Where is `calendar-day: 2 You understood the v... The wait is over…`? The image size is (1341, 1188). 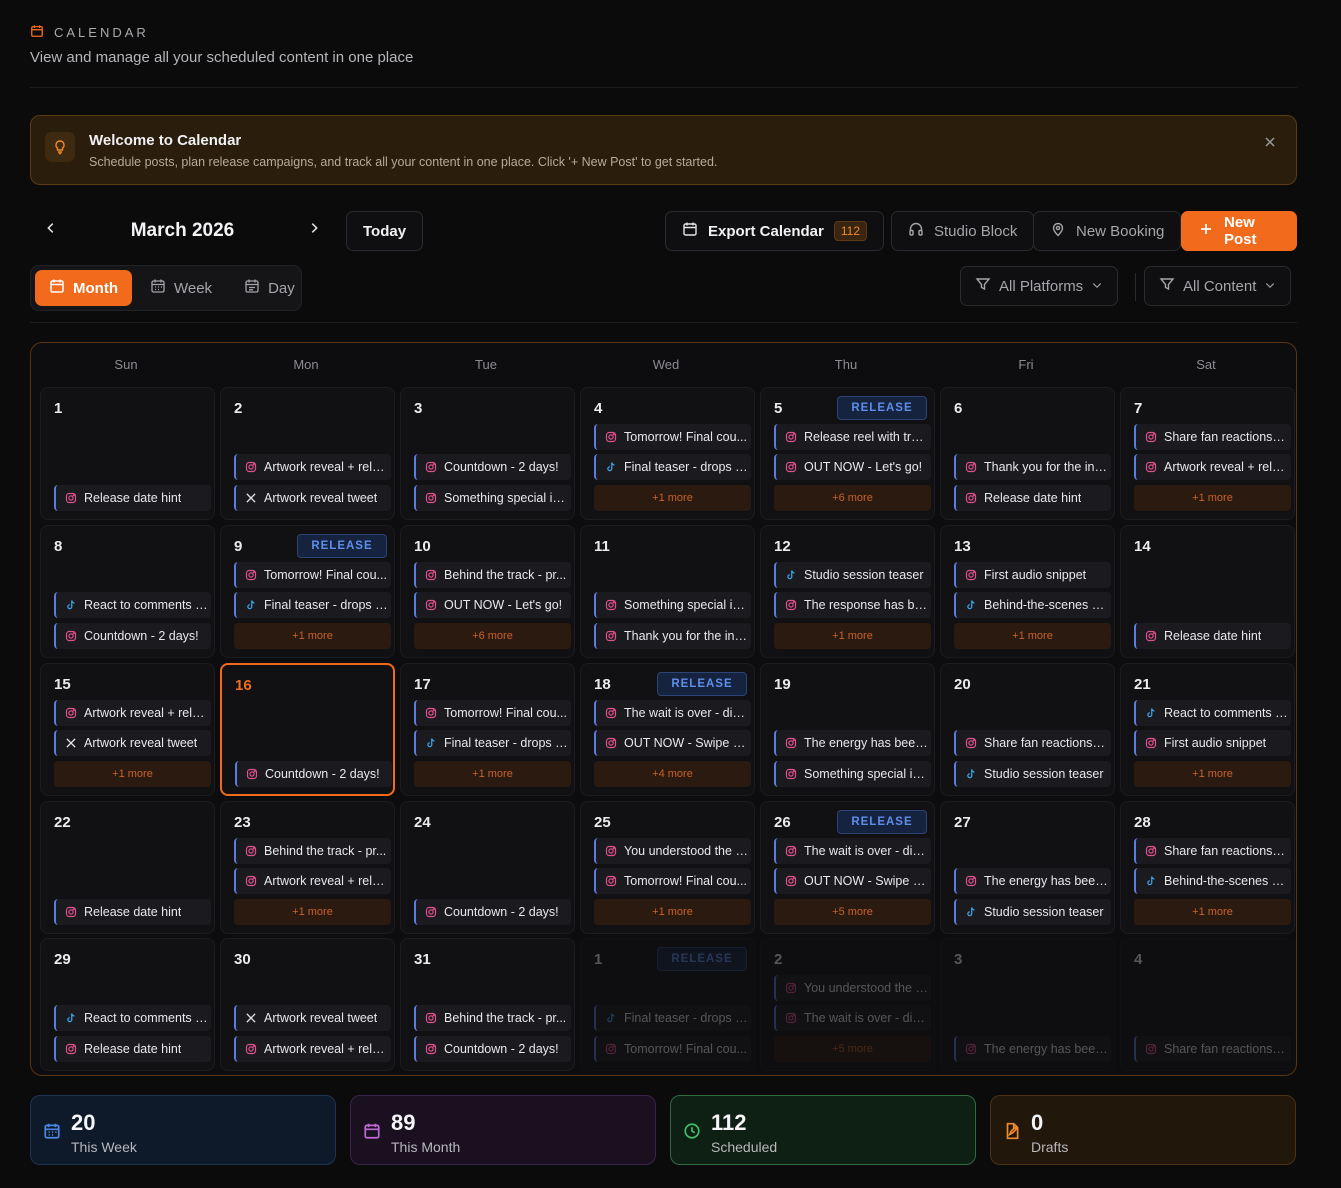 calendar-day: 2 You understood the v... The wait is over… is located at coordinates (847, 1004).